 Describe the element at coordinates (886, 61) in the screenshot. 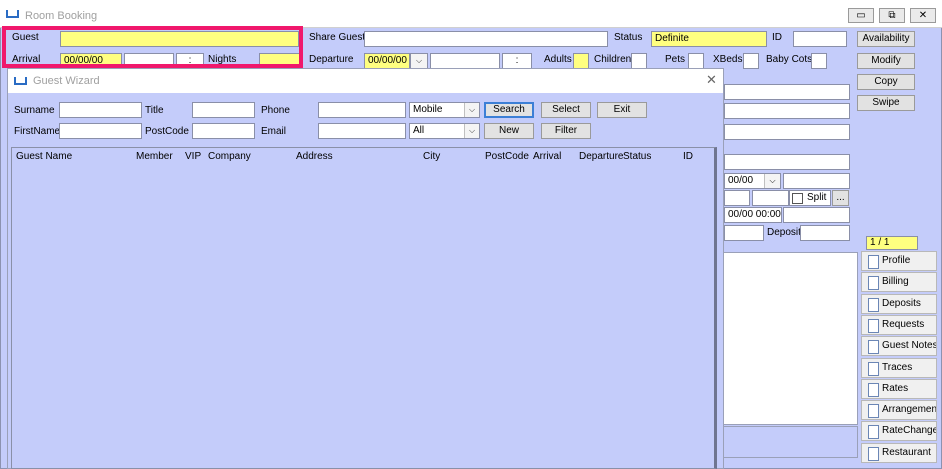

I see `modify-button: Modify` at that location.